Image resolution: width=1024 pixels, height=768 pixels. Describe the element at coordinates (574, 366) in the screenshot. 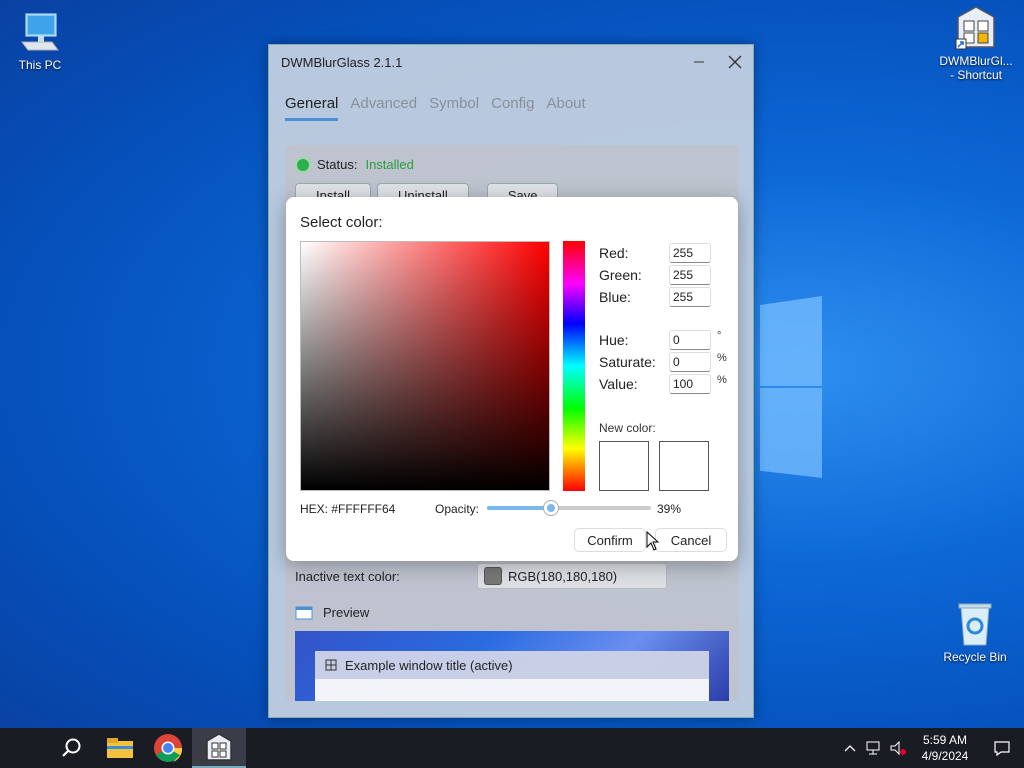

I see `hue-slider` at that location.